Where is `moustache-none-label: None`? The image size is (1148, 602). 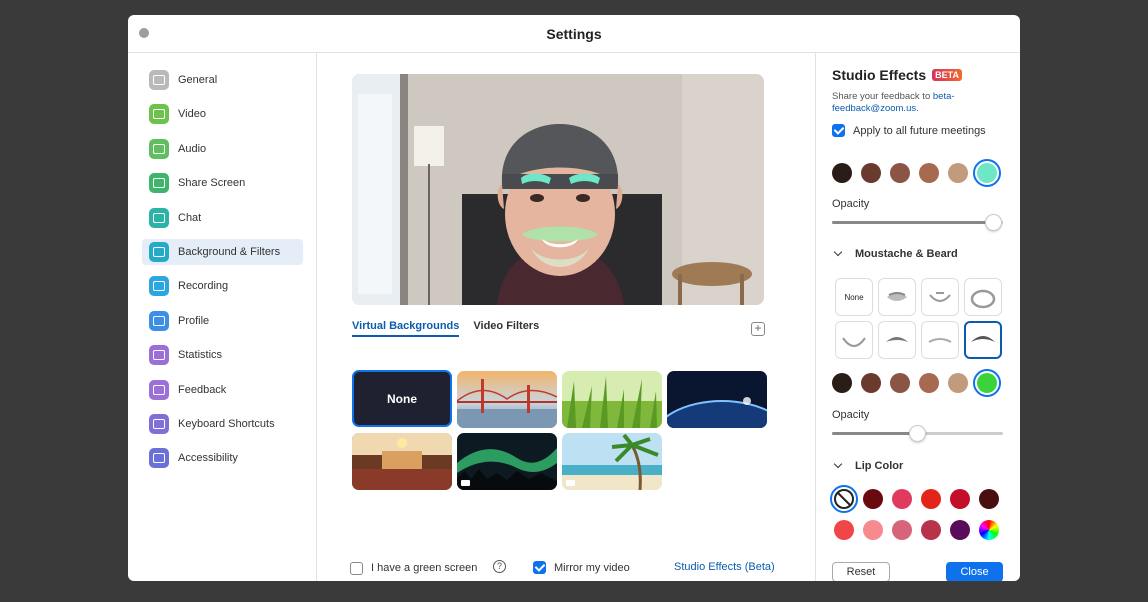 moustache-none-label: None is located at coordinates (854, 297).